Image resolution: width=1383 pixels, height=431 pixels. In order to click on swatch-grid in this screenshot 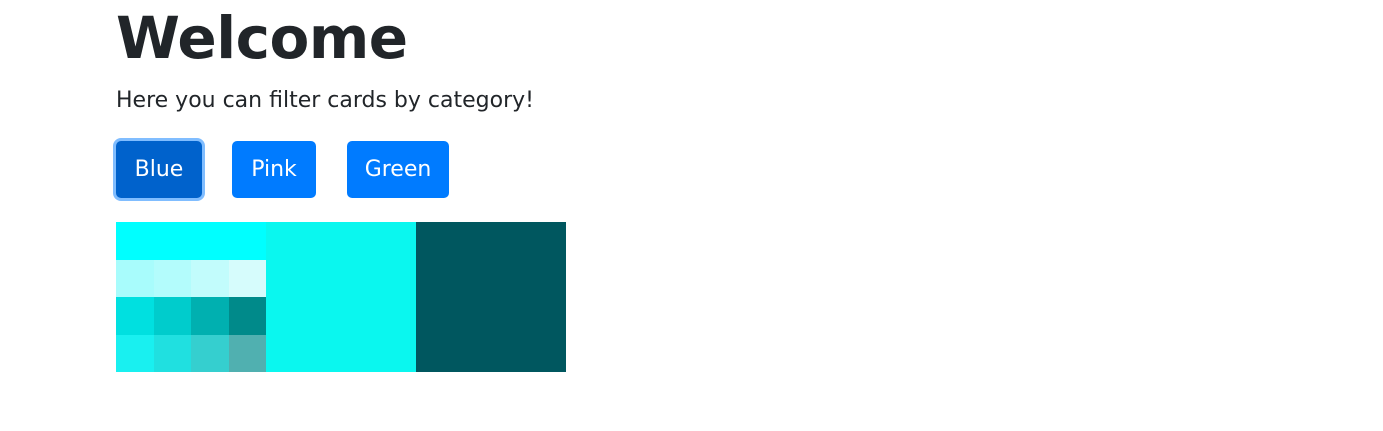, I will do `click(191, 316)`.